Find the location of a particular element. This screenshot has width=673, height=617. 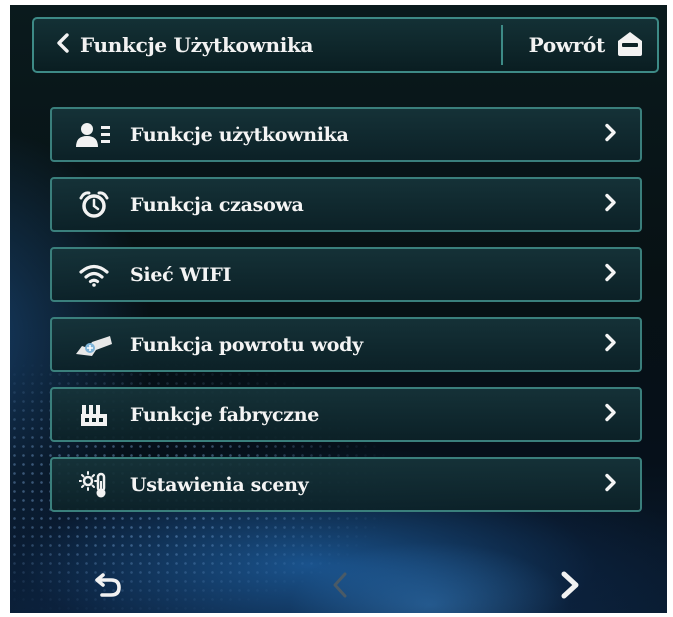

back-button: Funkcje Użytkownika is located at coordinates (267, 45).